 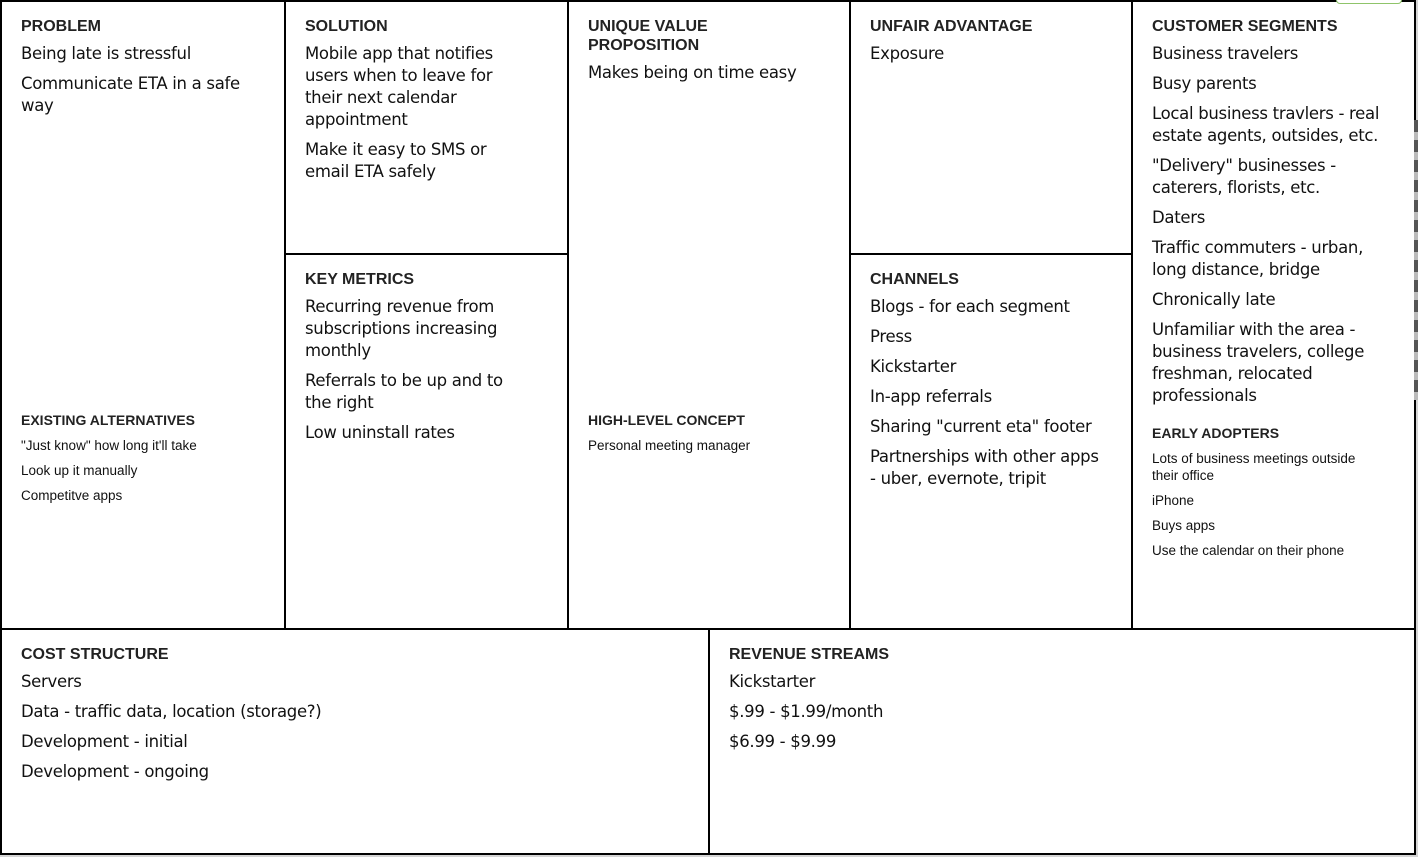 What do you see at coordinates (106, 53) in the screenshot?
I see `problem-item: Being late is stressful` at bounding box center [106, 53].